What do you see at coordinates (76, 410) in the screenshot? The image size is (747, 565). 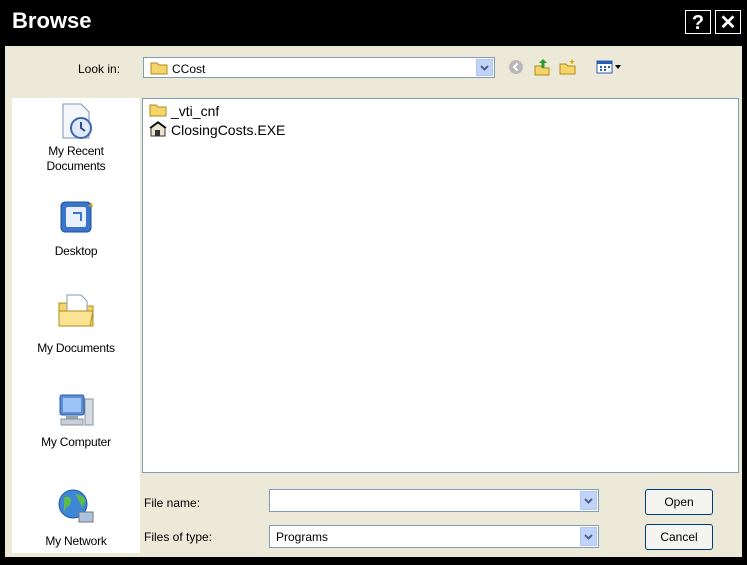 I see `my-computer-icon` at bounding box center [76, 410].